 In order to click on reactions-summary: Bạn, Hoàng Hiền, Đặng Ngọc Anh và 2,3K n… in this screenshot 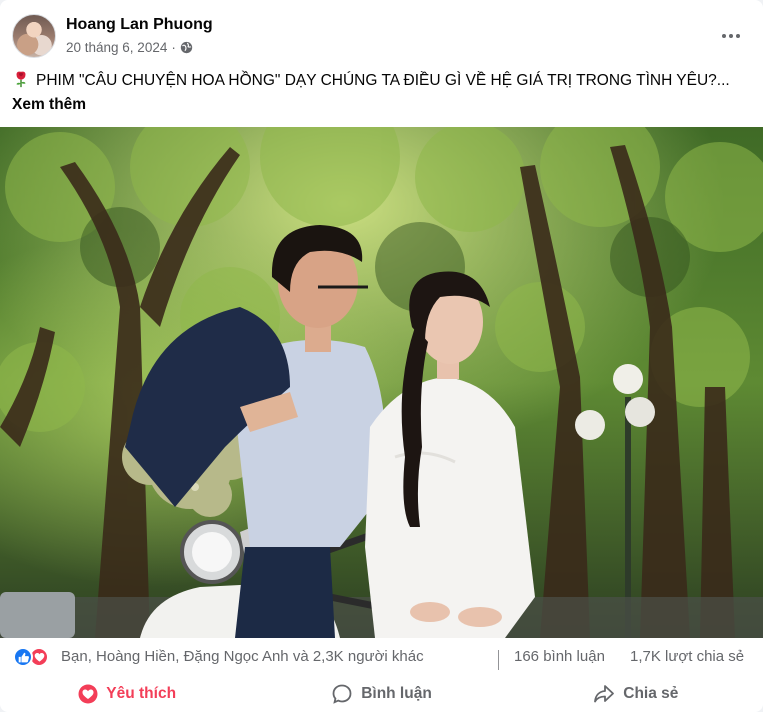, I will do `click(242, 656)`.